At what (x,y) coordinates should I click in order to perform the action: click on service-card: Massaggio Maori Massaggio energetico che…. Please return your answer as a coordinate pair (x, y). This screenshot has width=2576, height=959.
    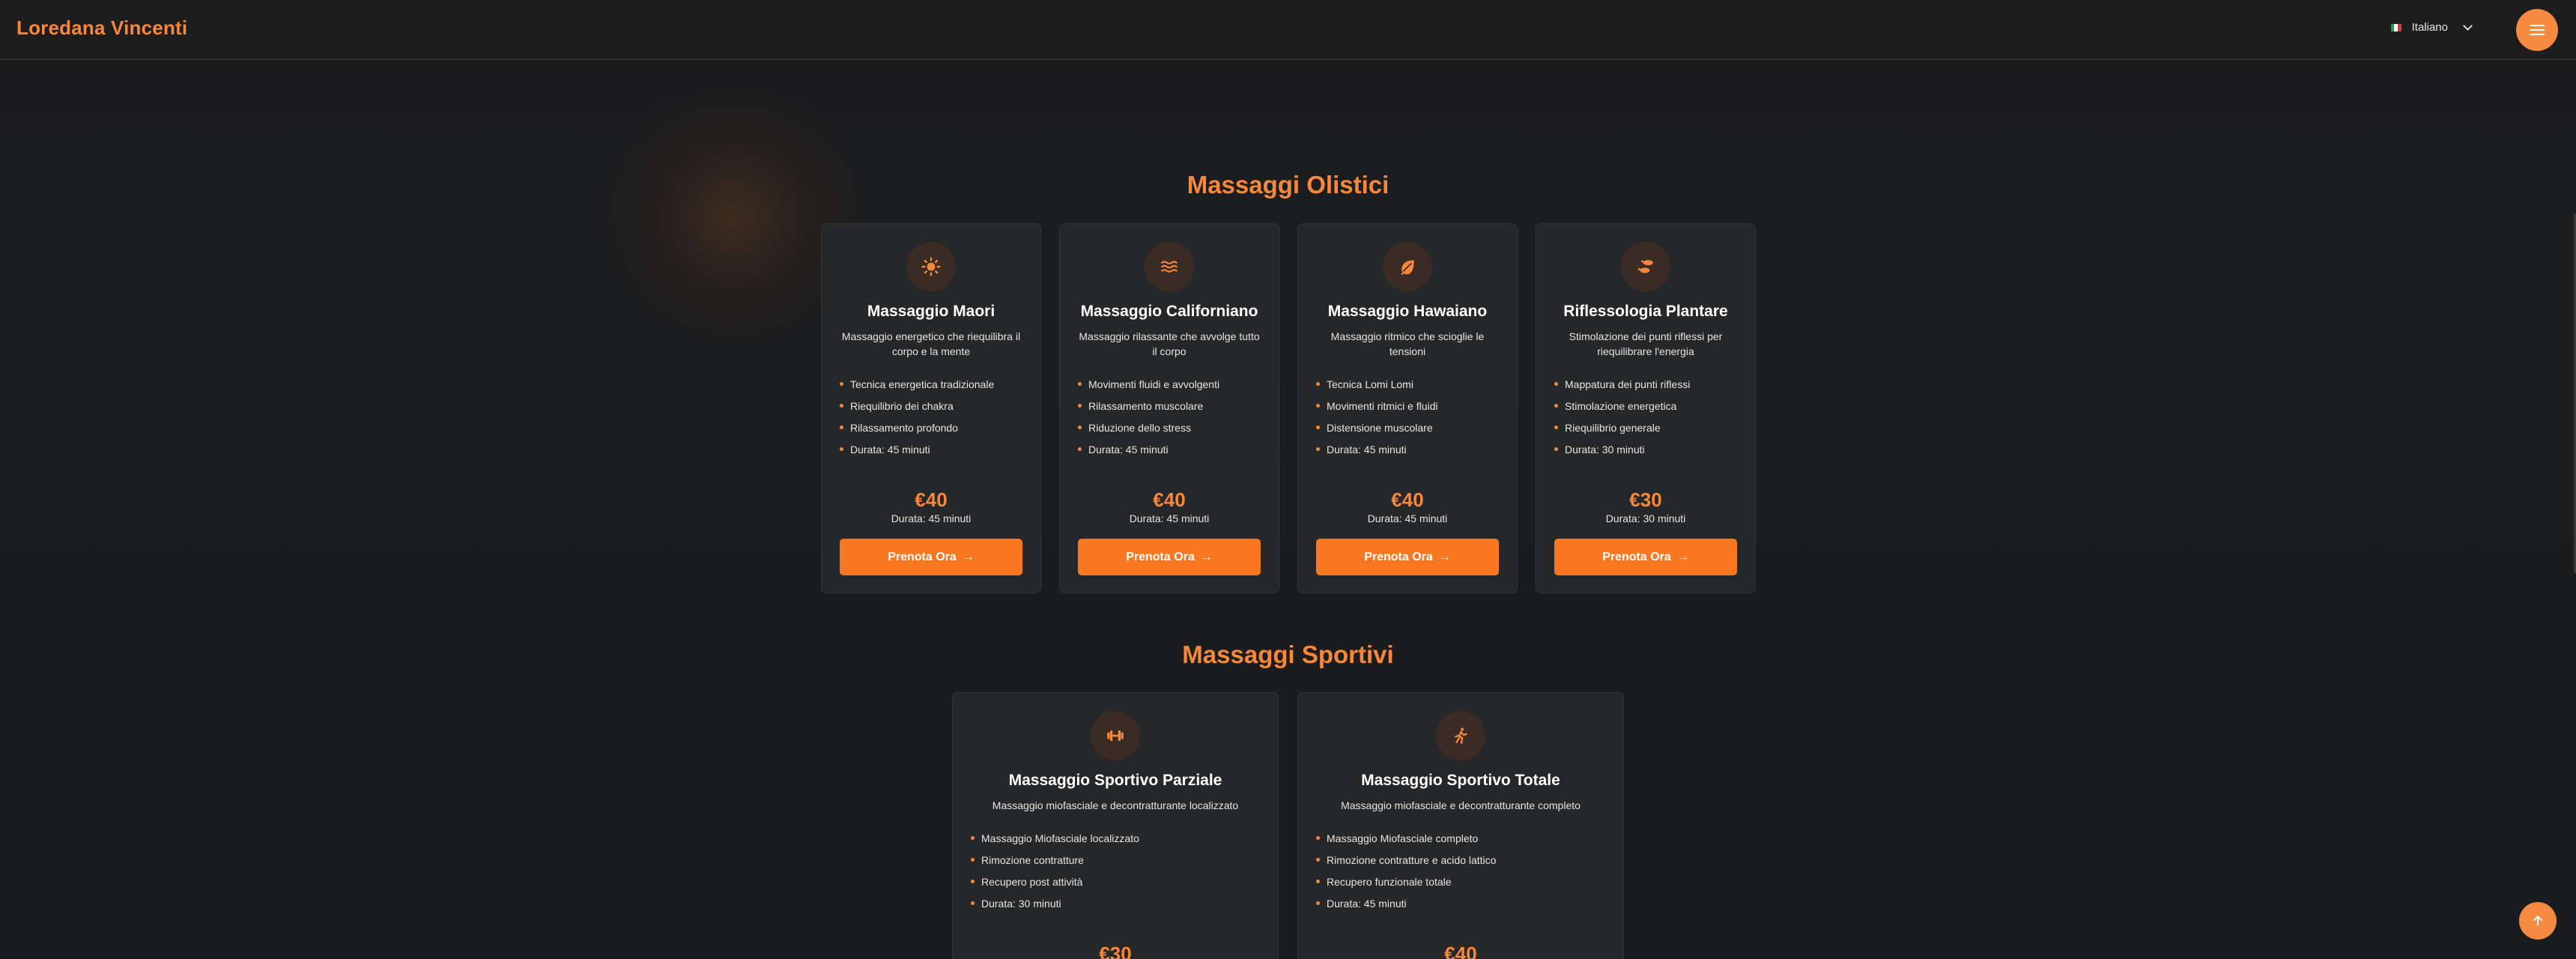
    Looking at the image, I should click on (931, 408).